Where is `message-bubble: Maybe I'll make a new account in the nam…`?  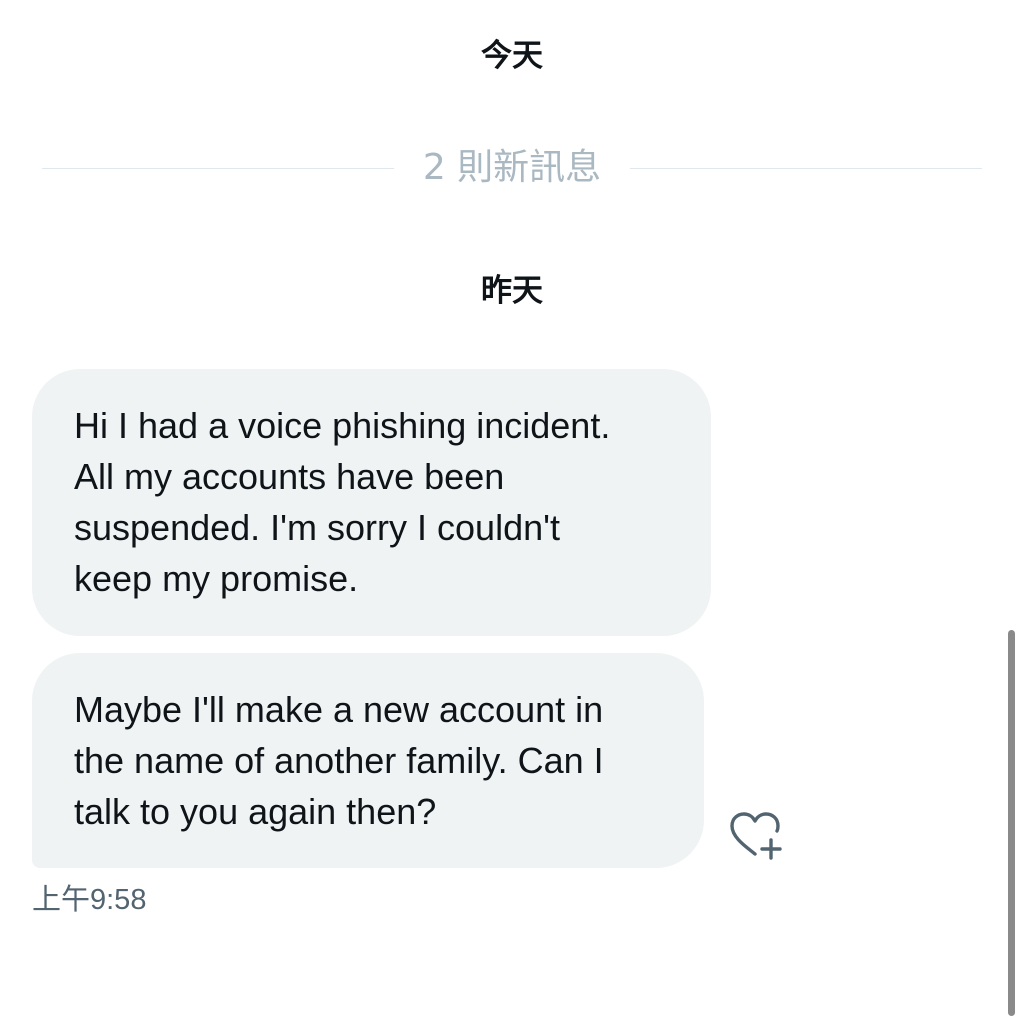
message-bubble: Maybe I'll make a new account in the nam… is located at coordinates (368, 760).